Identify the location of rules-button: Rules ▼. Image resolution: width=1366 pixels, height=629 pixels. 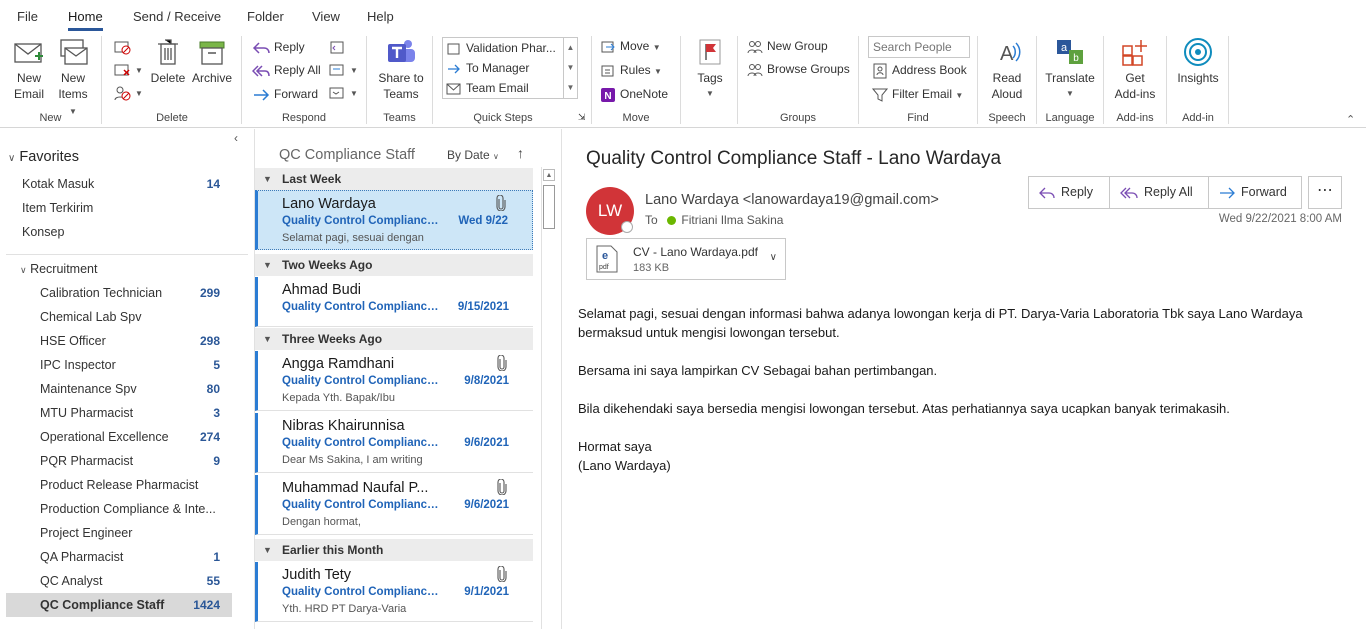
(631, 70).